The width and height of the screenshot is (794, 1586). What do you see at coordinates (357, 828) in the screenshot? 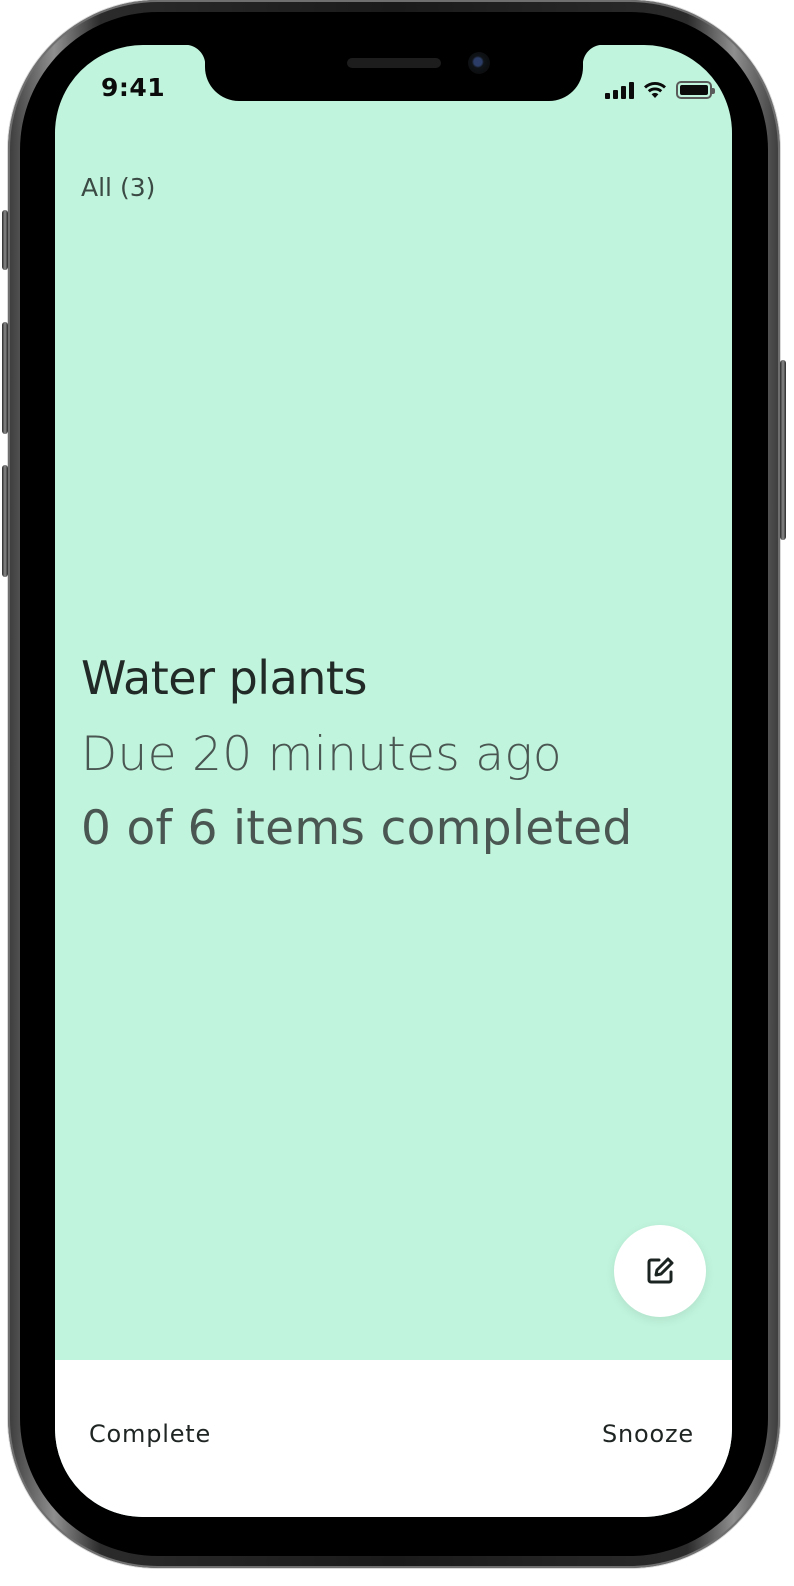
I see `task-progress-text: 0 of 6 items completed` at bounding box center [357, 828].